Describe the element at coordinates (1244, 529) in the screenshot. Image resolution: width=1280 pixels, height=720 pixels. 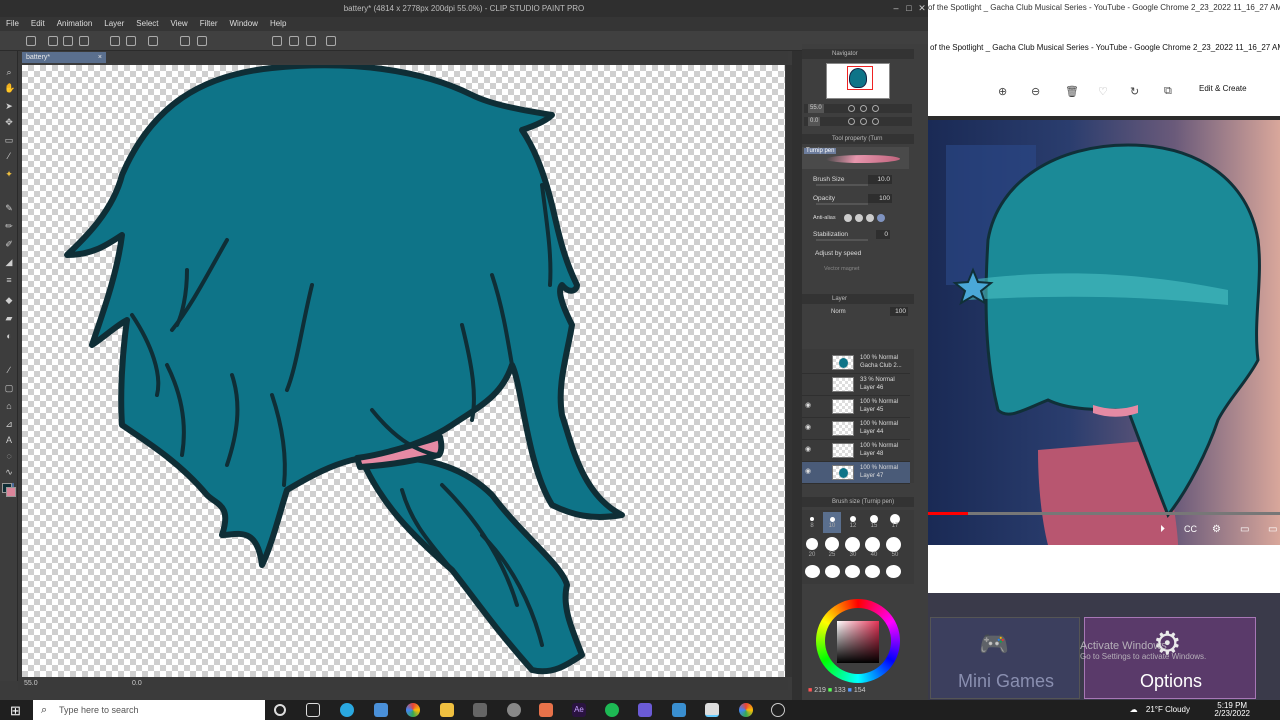
I see `miniplayer-icon: ▭` at that location.